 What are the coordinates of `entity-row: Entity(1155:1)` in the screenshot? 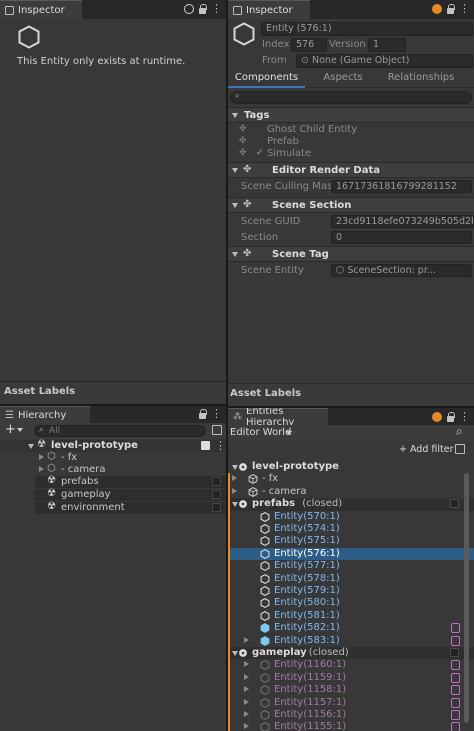 It's located at (351, 726).